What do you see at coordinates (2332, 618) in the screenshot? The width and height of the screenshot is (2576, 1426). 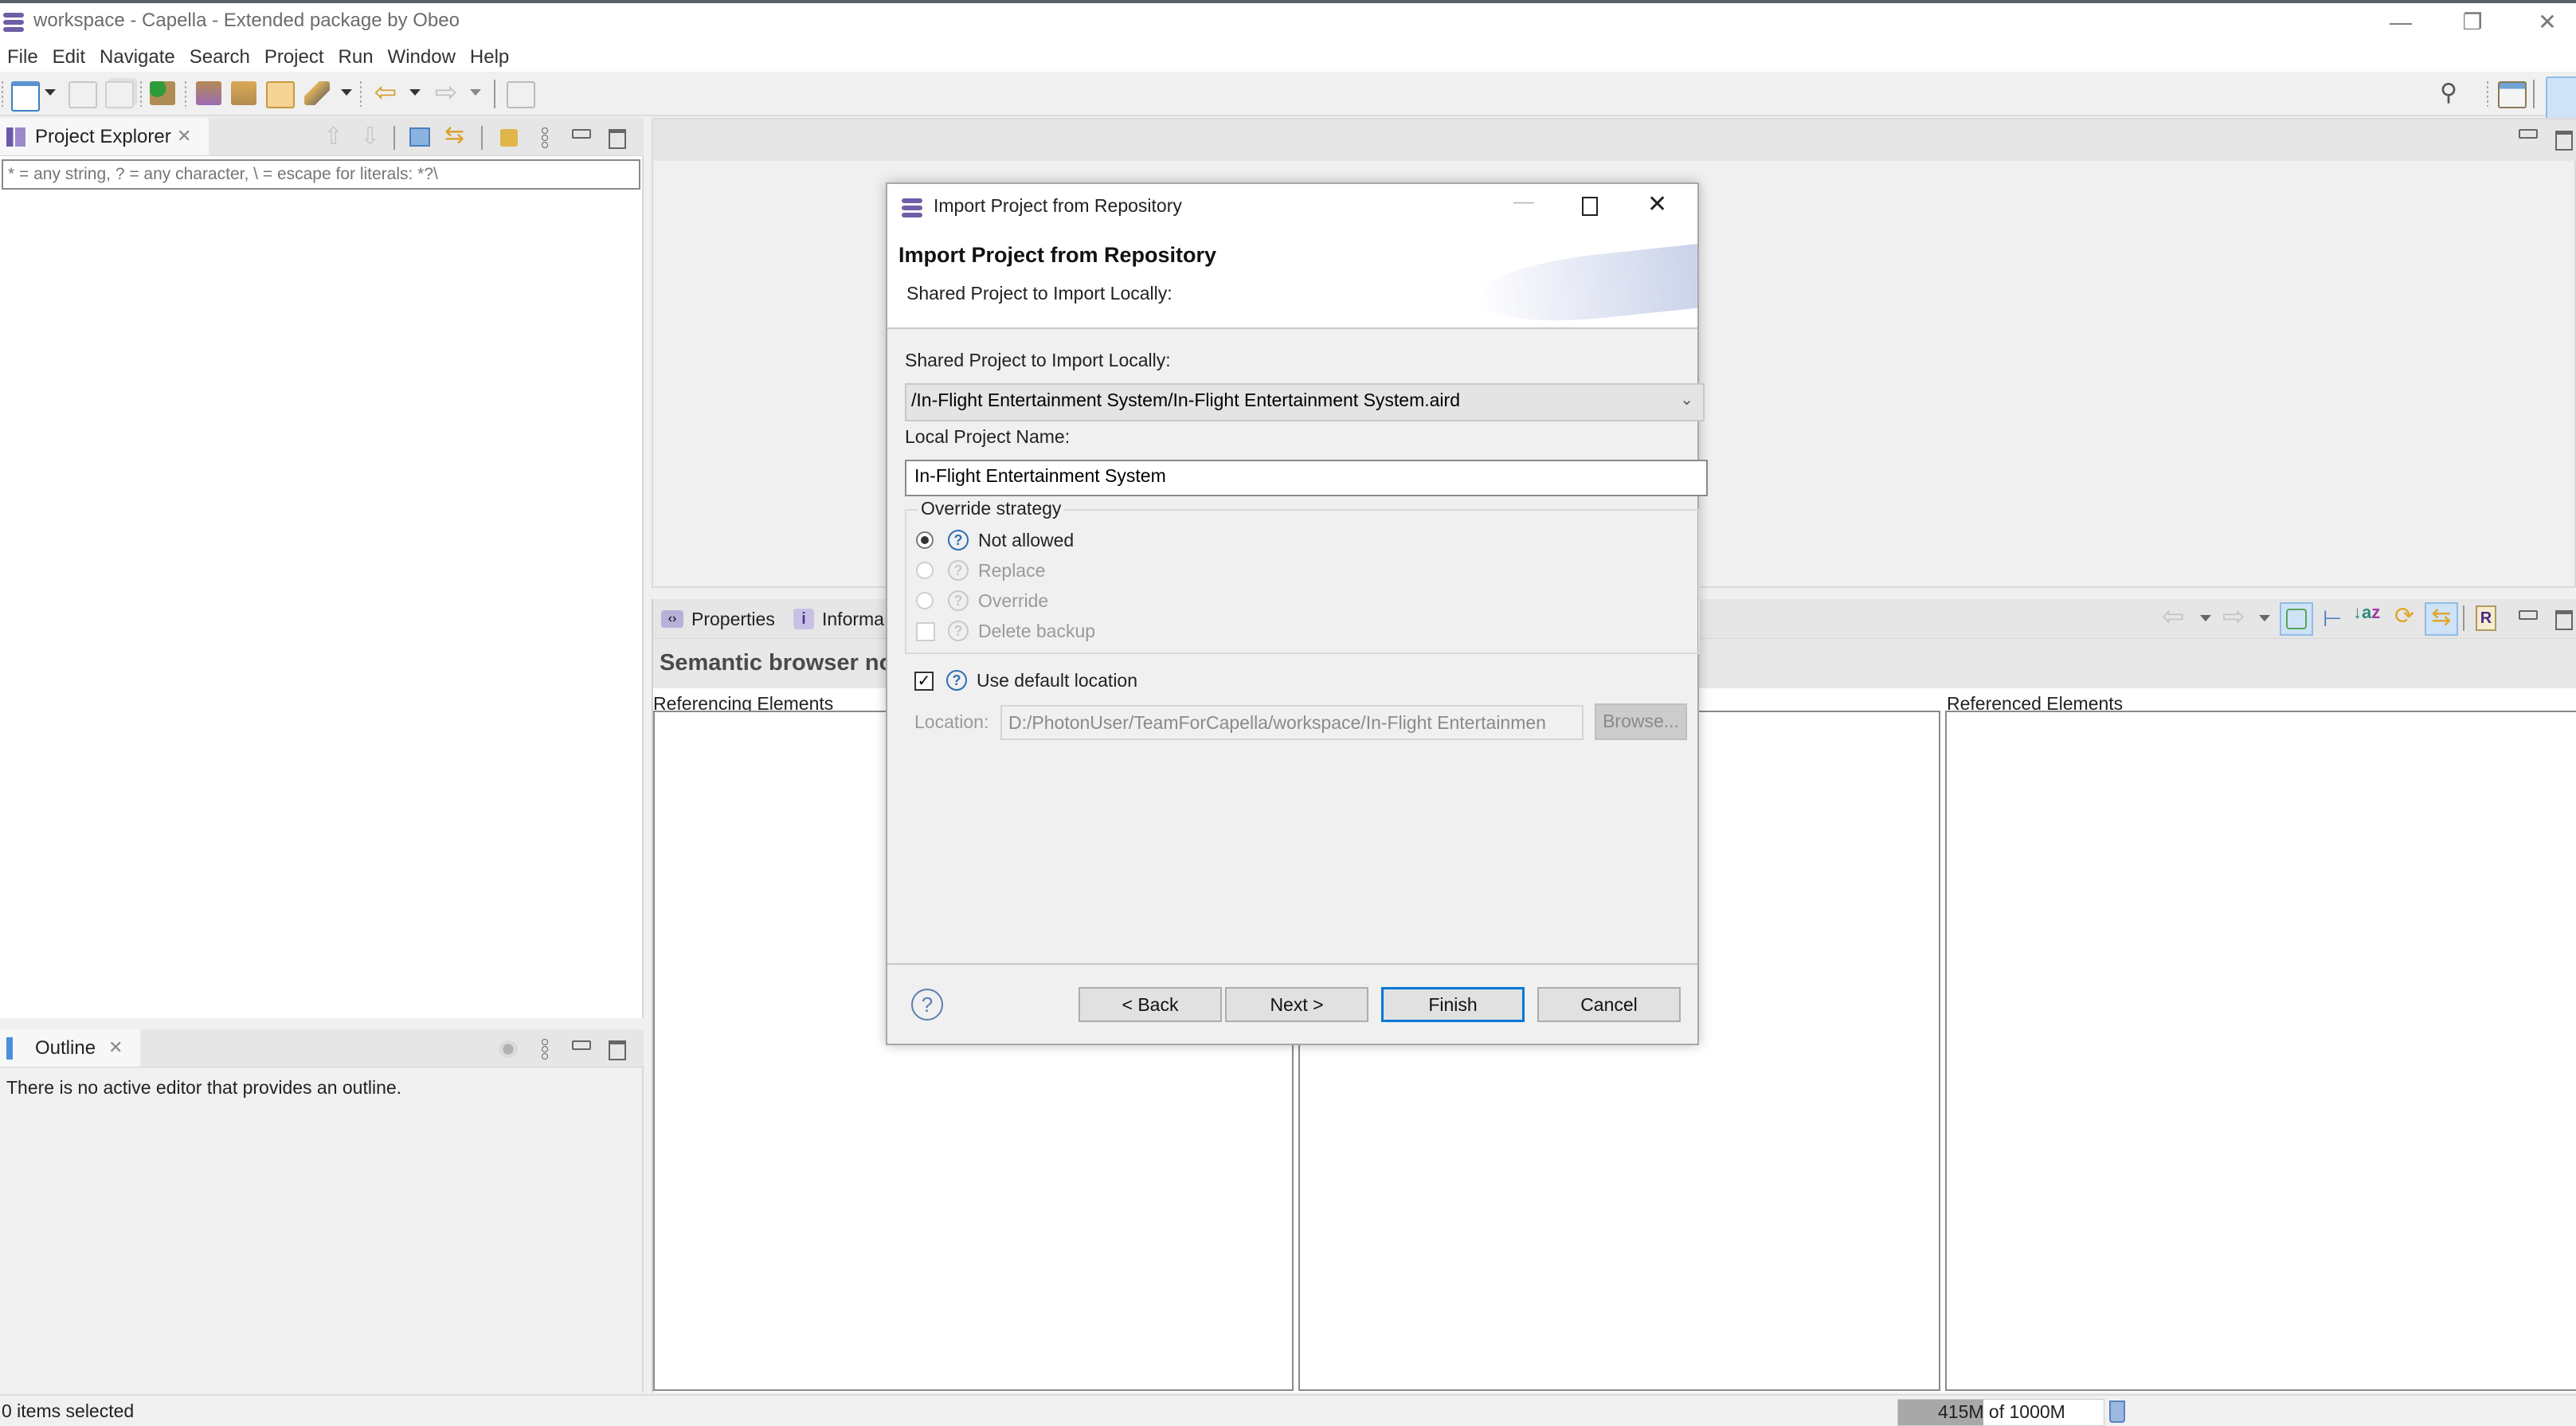 I see `tree-layout-icon: ⊢` at bounding box center [2332, 618].